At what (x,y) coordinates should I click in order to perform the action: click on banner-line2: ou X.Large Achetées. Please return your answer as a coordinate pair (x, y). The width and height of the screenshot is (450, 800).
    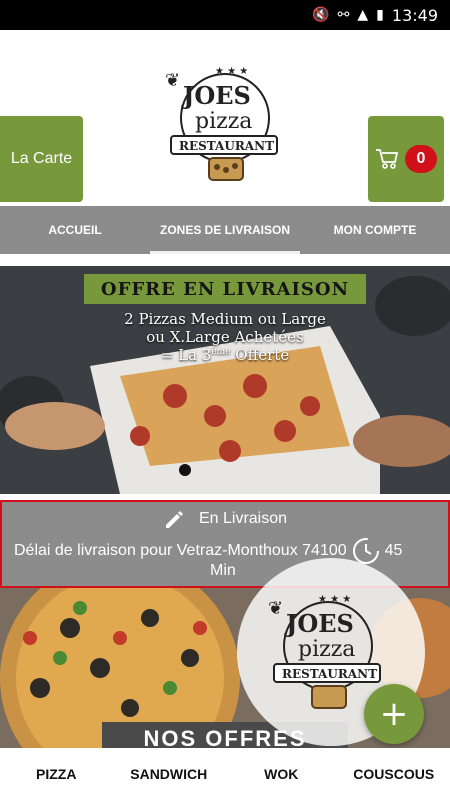
    Looking at the image, I should click on (225, 337).